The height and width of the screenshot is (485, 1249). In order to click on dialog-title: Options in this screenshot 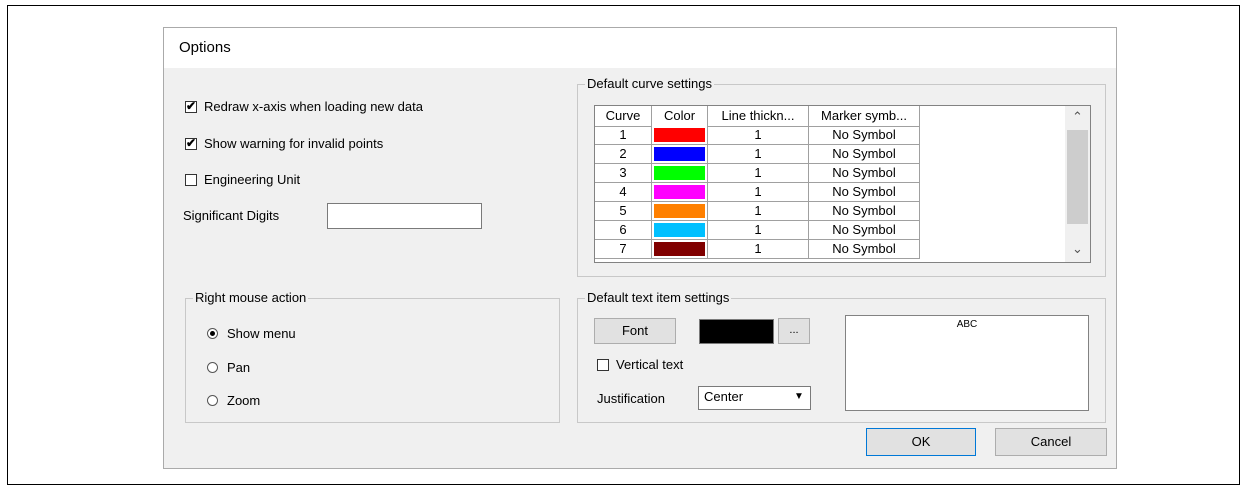, I will do `click(205, 47)`.